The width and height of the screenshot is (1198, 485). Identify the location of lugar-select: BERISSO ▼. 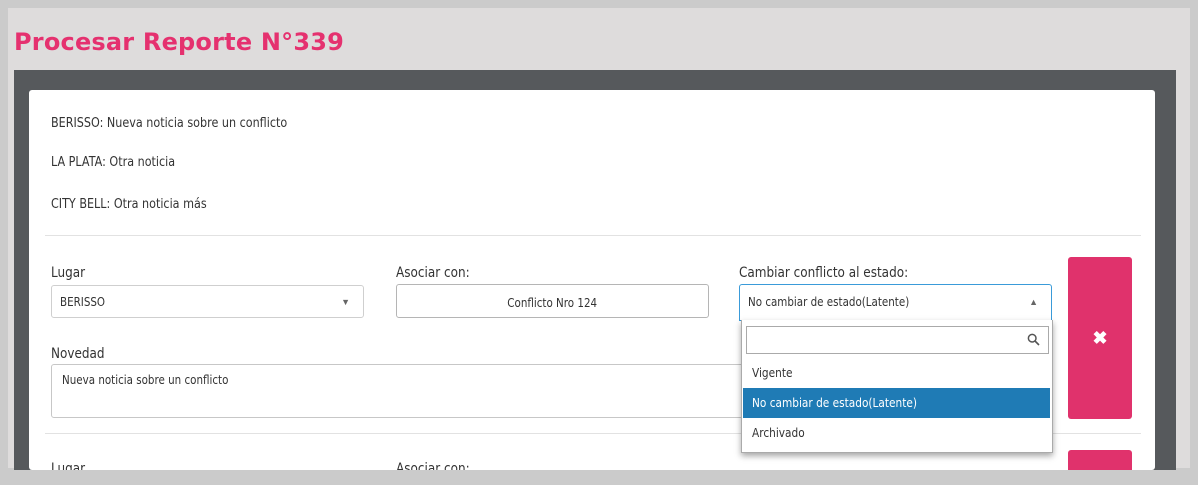
(207, 301).